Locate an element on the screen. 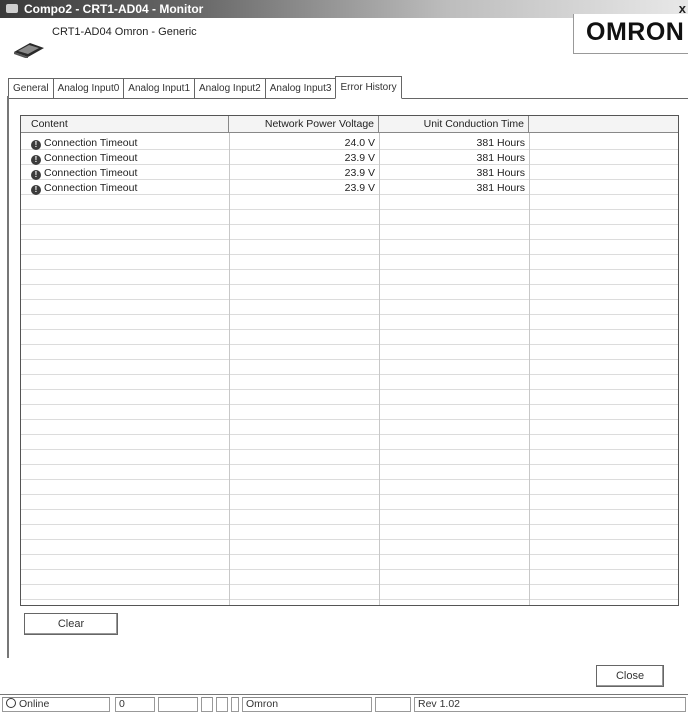  status-vendor: Omron is located at coordinates (307, 704).